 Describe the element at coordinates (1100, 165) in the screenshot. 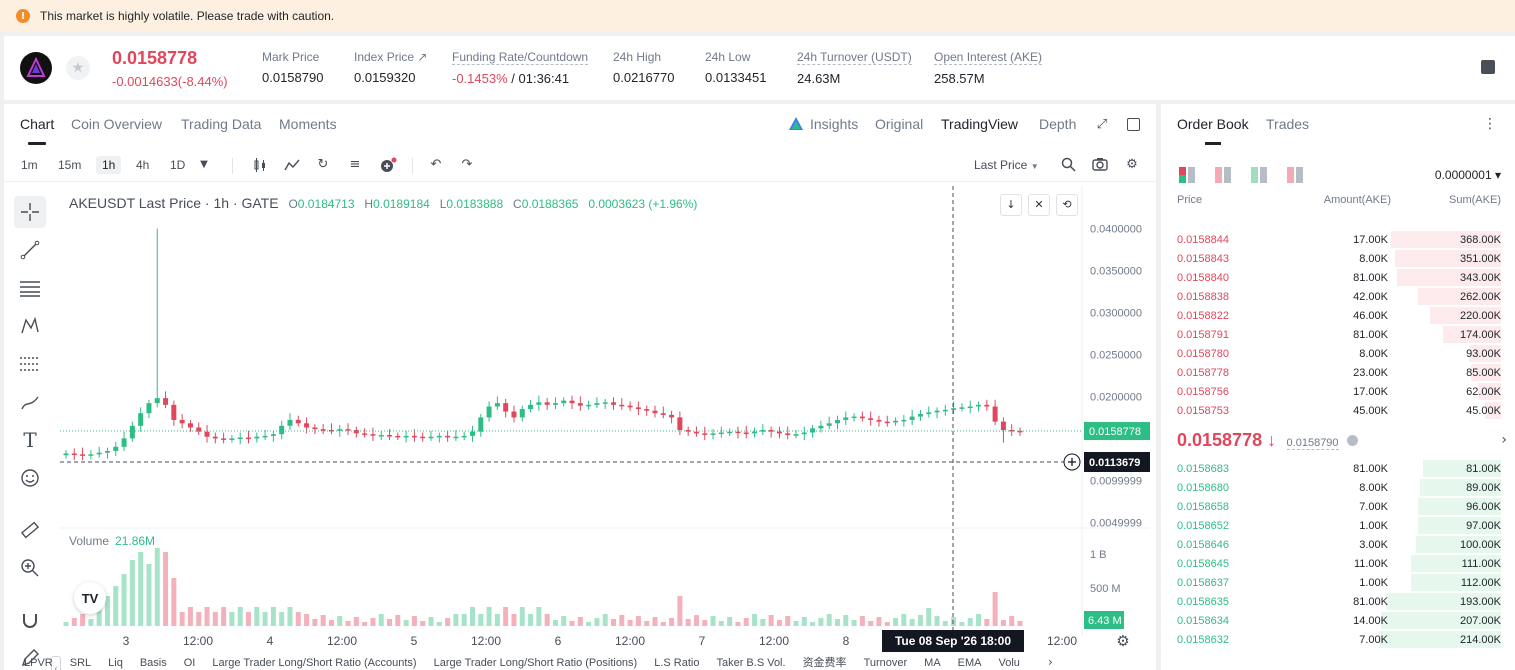

I see `camera-icon` at that location.